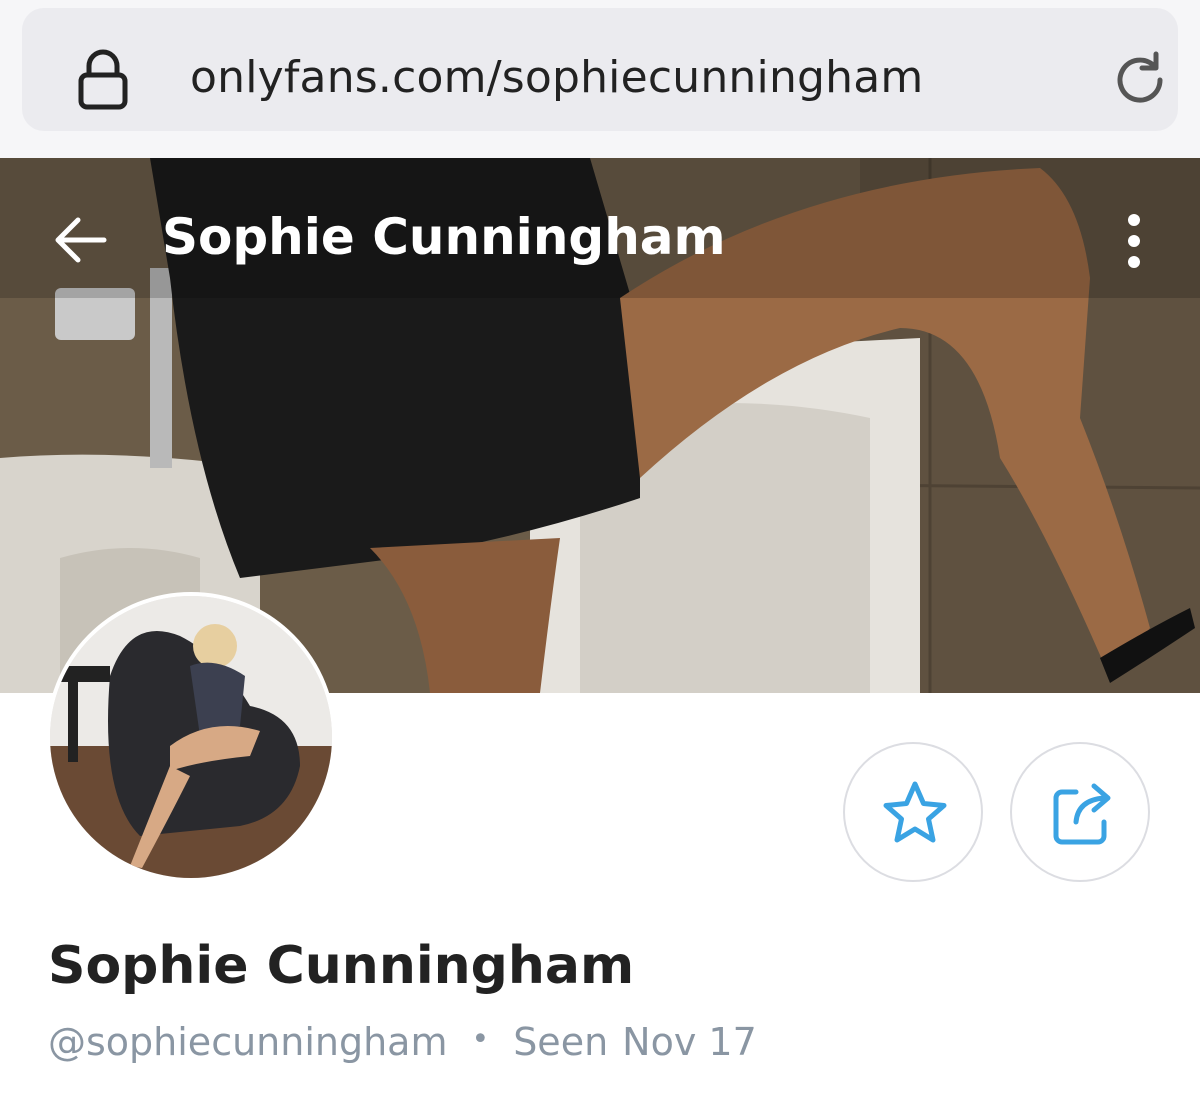 Image resolution: width=1200 pixels, height=1099 pixels. I want to click on favorite-button, so click(913, 812).